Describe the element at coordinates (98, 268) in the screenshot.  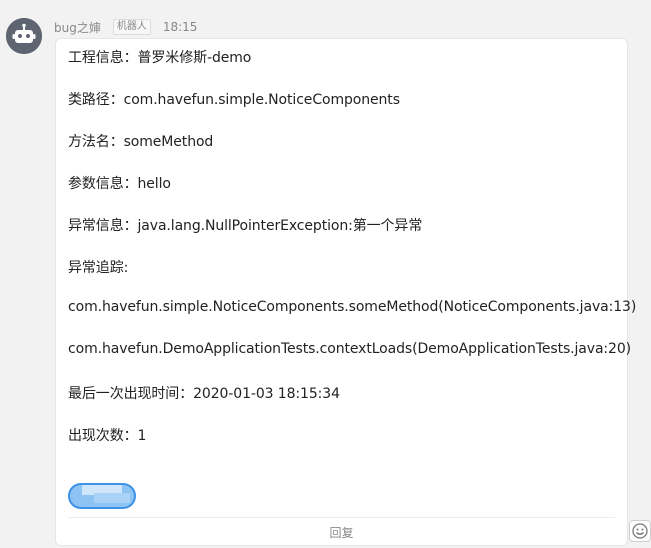
I see `message-line: 异常追踪:` at that location.